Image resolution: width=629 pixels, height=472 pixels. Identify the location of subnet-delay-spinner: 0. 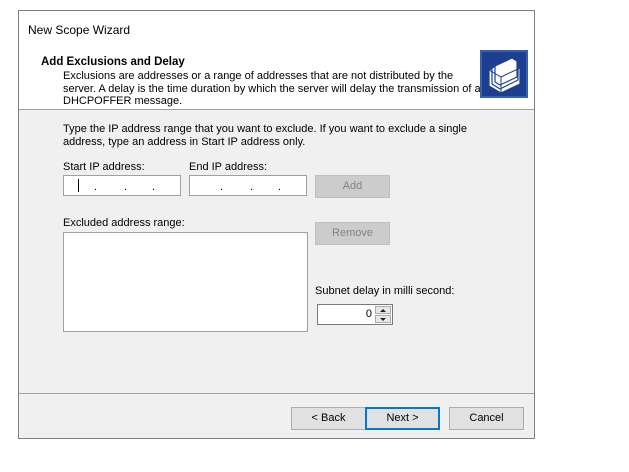
(355, 314).